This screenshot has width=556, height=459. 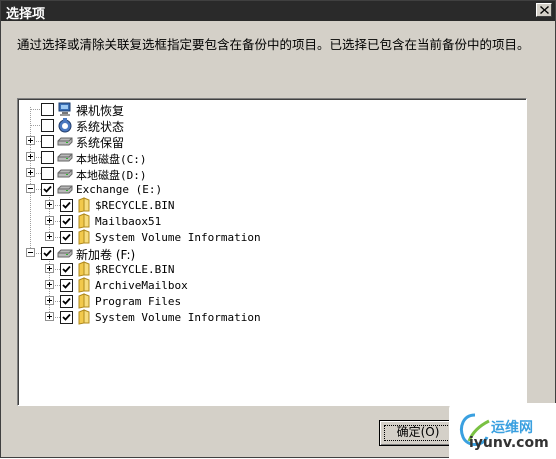 I want to click on checkbox-bare-metal, so click(x=47, y=109).